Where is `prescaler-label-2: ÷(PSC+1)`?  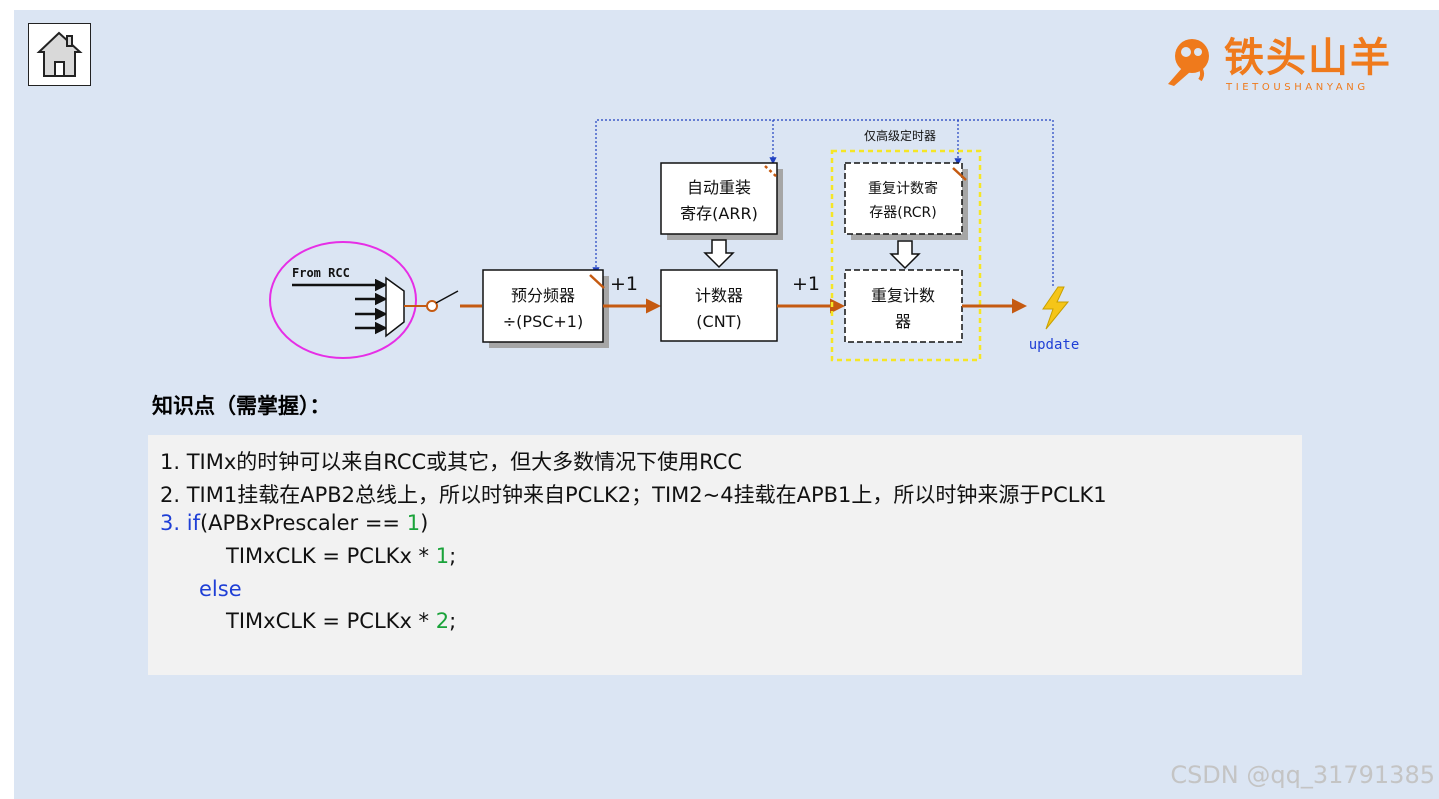
prescaler-label-2: ÷(PSC+1) is located at coordinates (543, 321).